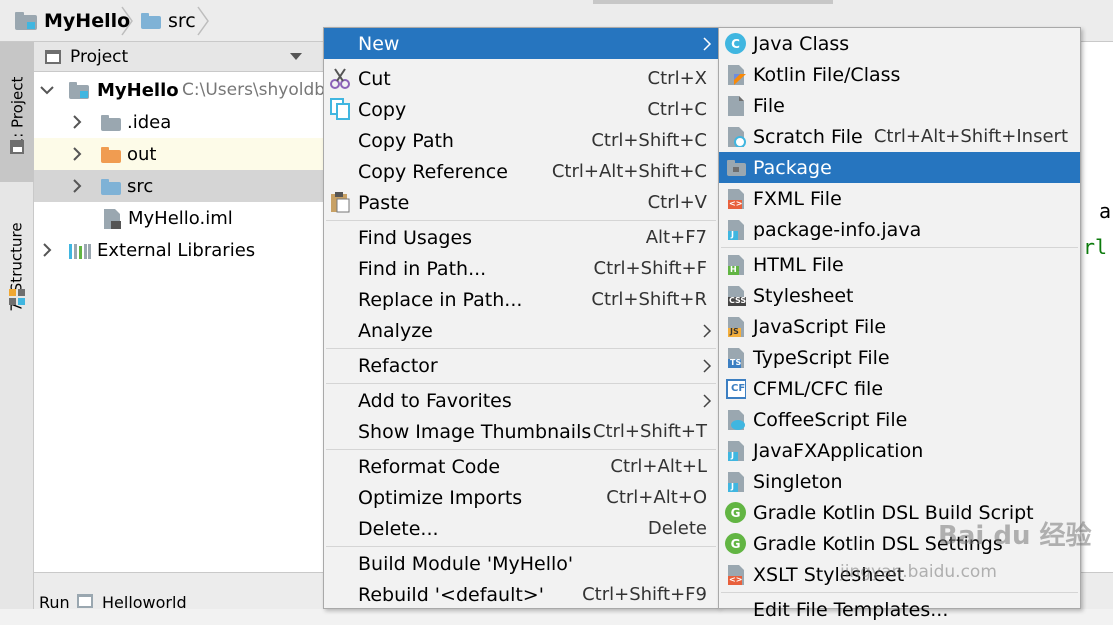 The width and height of the screenshot is (1113, 625). What do you see at coordinates (17, 297) in the screenshot?
I see `structure-tab-icon` at bounding box center [17, 297].